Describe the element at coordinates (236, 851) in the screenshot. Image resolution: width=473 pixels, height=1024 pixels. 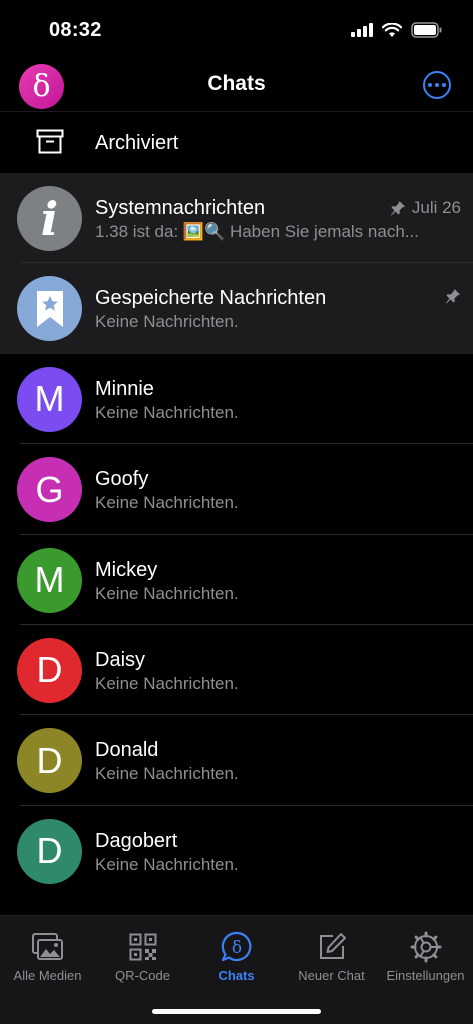
I see `chat-row-dagobert: D Dagobert Keine Nachrichten.` at that location.